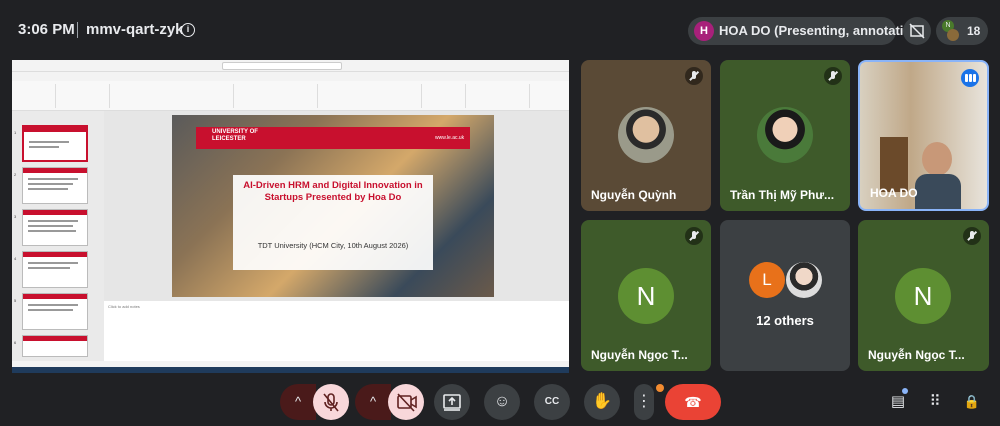 The image size is (1000, 426). What do you see at coordinates (15, 174) in the screenshot?
I see `thumb-number: 2` at bounding box center [15, 174].